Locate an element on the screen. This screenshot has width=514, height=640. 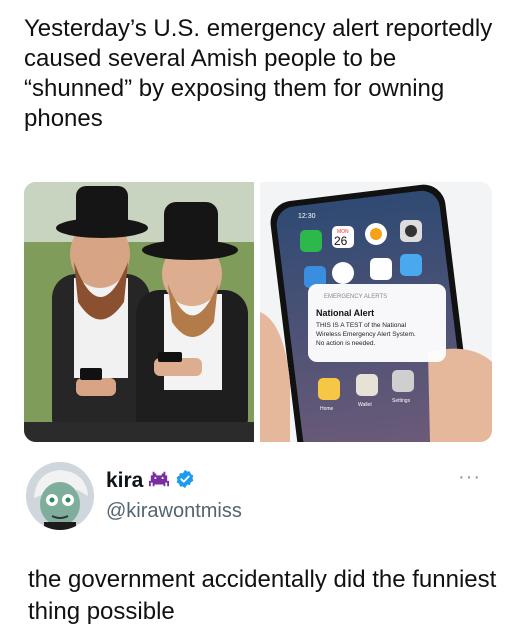
alert-header: EMERGENCY ALERTS is located at coordinates (355, 297).